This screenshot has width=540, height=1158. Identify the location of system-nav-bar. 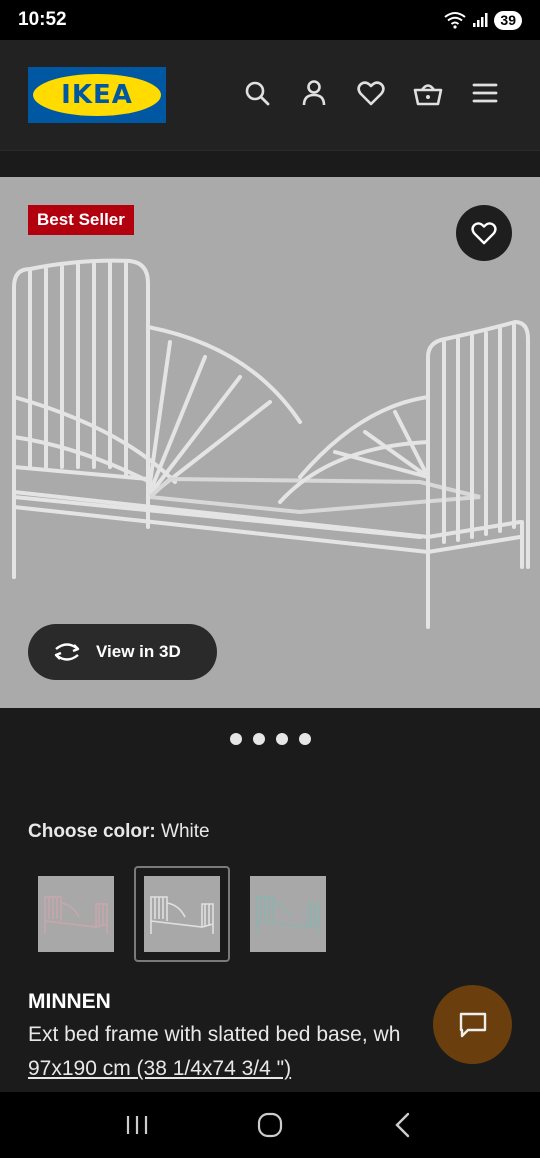
(270, 1125).